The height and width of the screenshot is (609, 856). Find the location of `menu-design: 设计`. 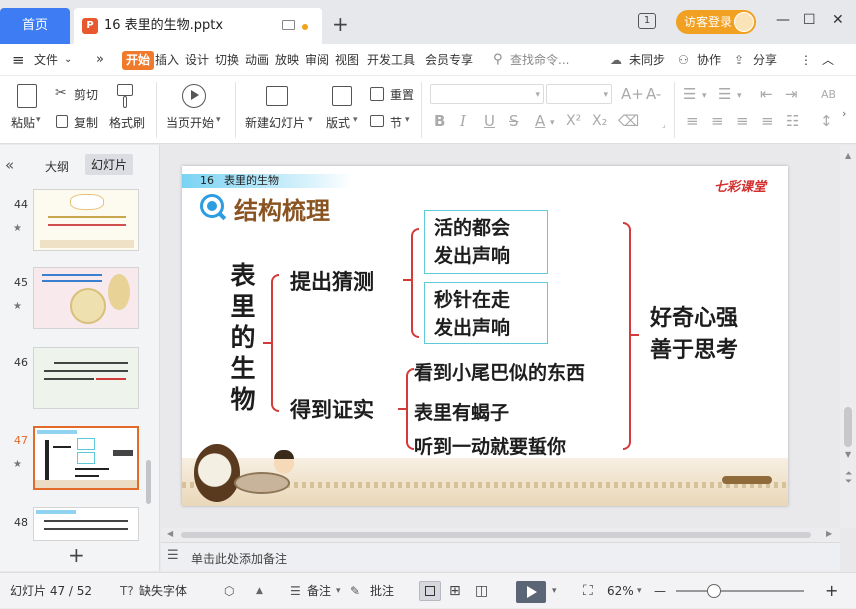

menu-design: 设计 is located at coordinates (197, 60).